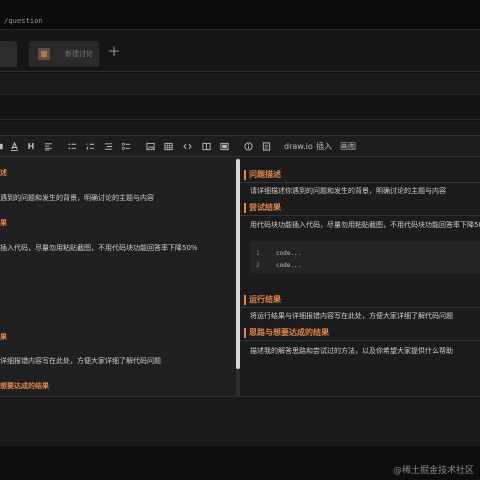 This screenshot has width=480, height=480. I want to click on task-list-button, so click(126, 146).